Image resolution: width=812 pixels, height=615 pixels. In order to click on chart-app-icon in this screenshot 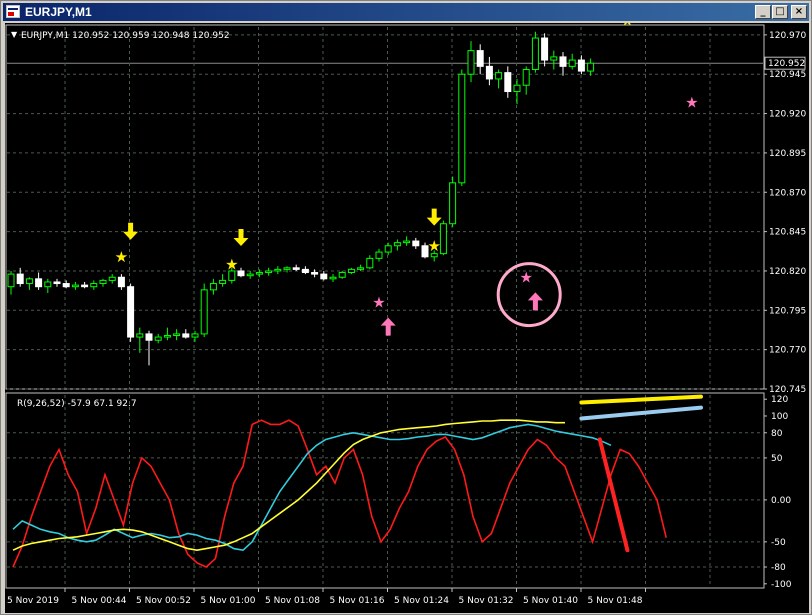, I will do `click(13, 11)`.